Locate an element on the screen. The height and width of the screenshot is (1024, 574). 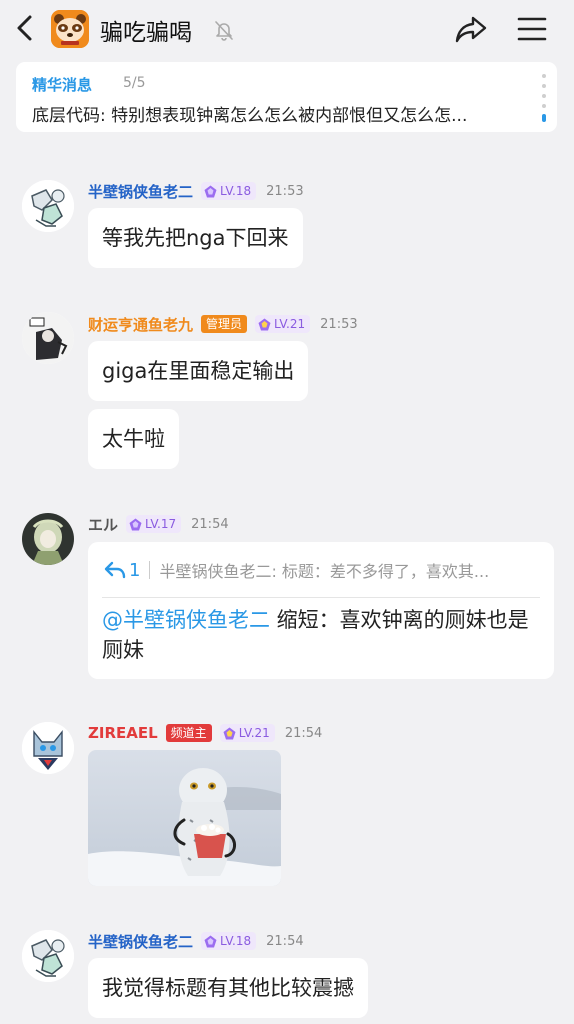
share-arrow-icon is located at coordinates (471, 29).